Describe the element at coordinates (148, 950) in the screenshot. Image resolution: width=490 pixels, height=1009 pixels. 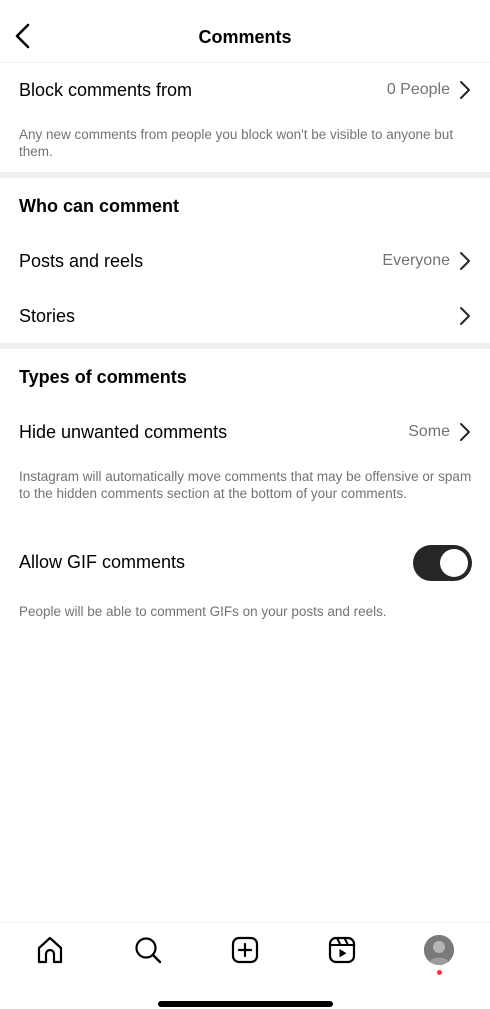
I see `search-icon` at that location.